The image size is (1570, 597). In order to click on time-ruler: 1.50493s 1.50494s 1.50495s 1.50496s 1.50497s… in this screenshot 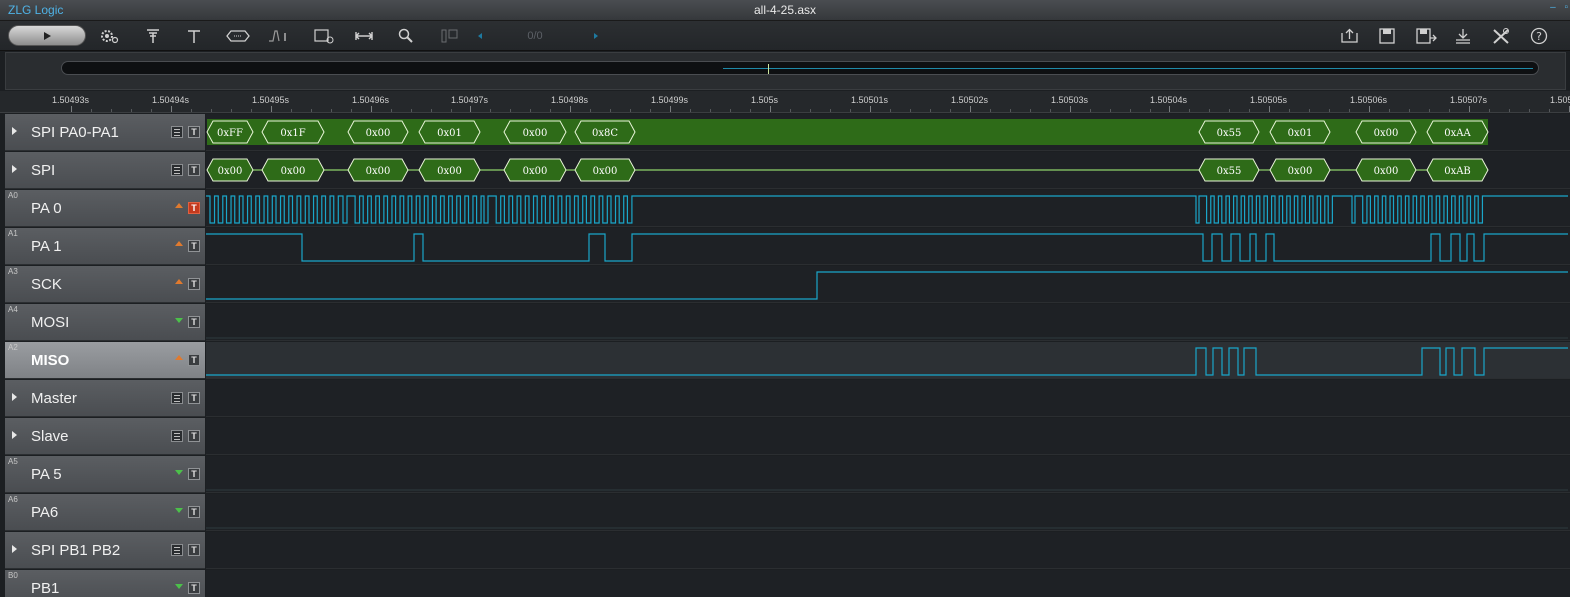, I will do `click(785, 102)`.